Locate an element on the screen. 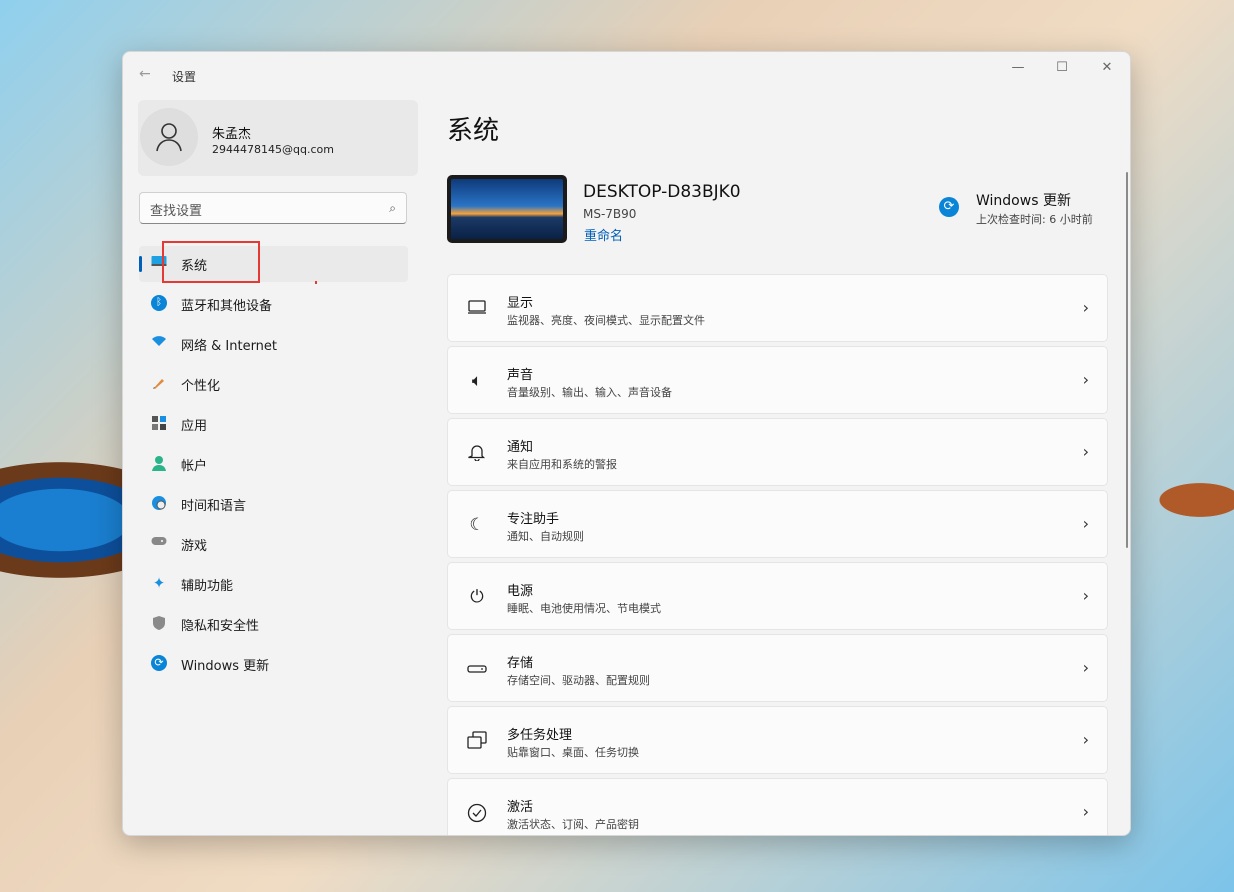  sidebar-item-accounts: 帐户 is located at coordinates (273, 464).